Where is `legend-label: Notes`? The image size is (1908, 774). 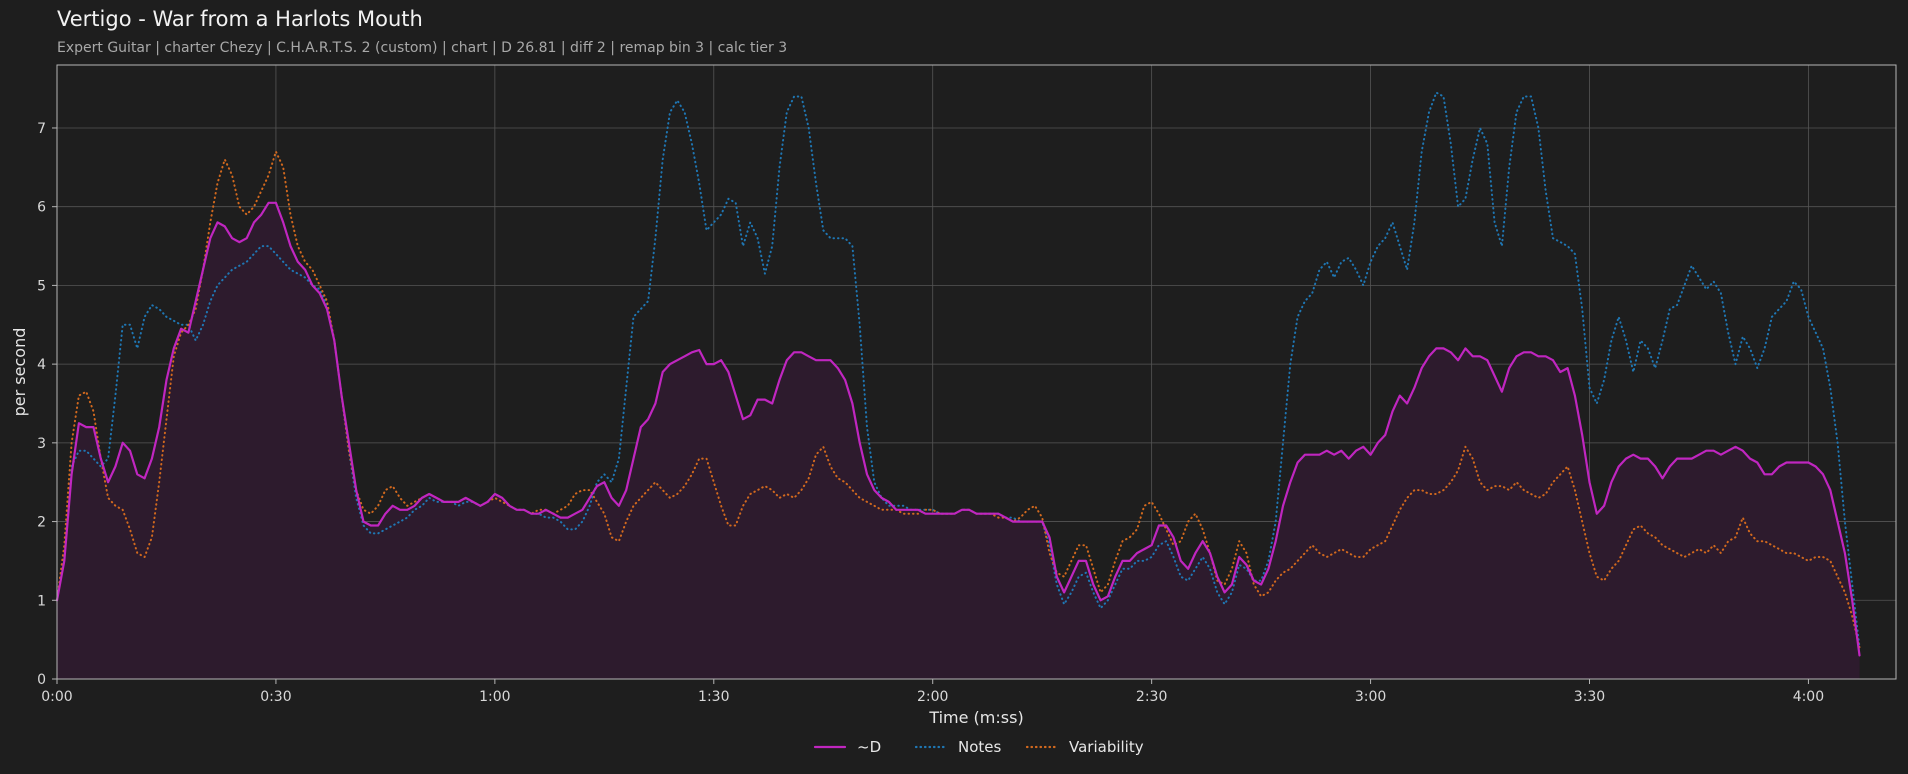
legend-label: Notes is located at coordinates (980, 747).